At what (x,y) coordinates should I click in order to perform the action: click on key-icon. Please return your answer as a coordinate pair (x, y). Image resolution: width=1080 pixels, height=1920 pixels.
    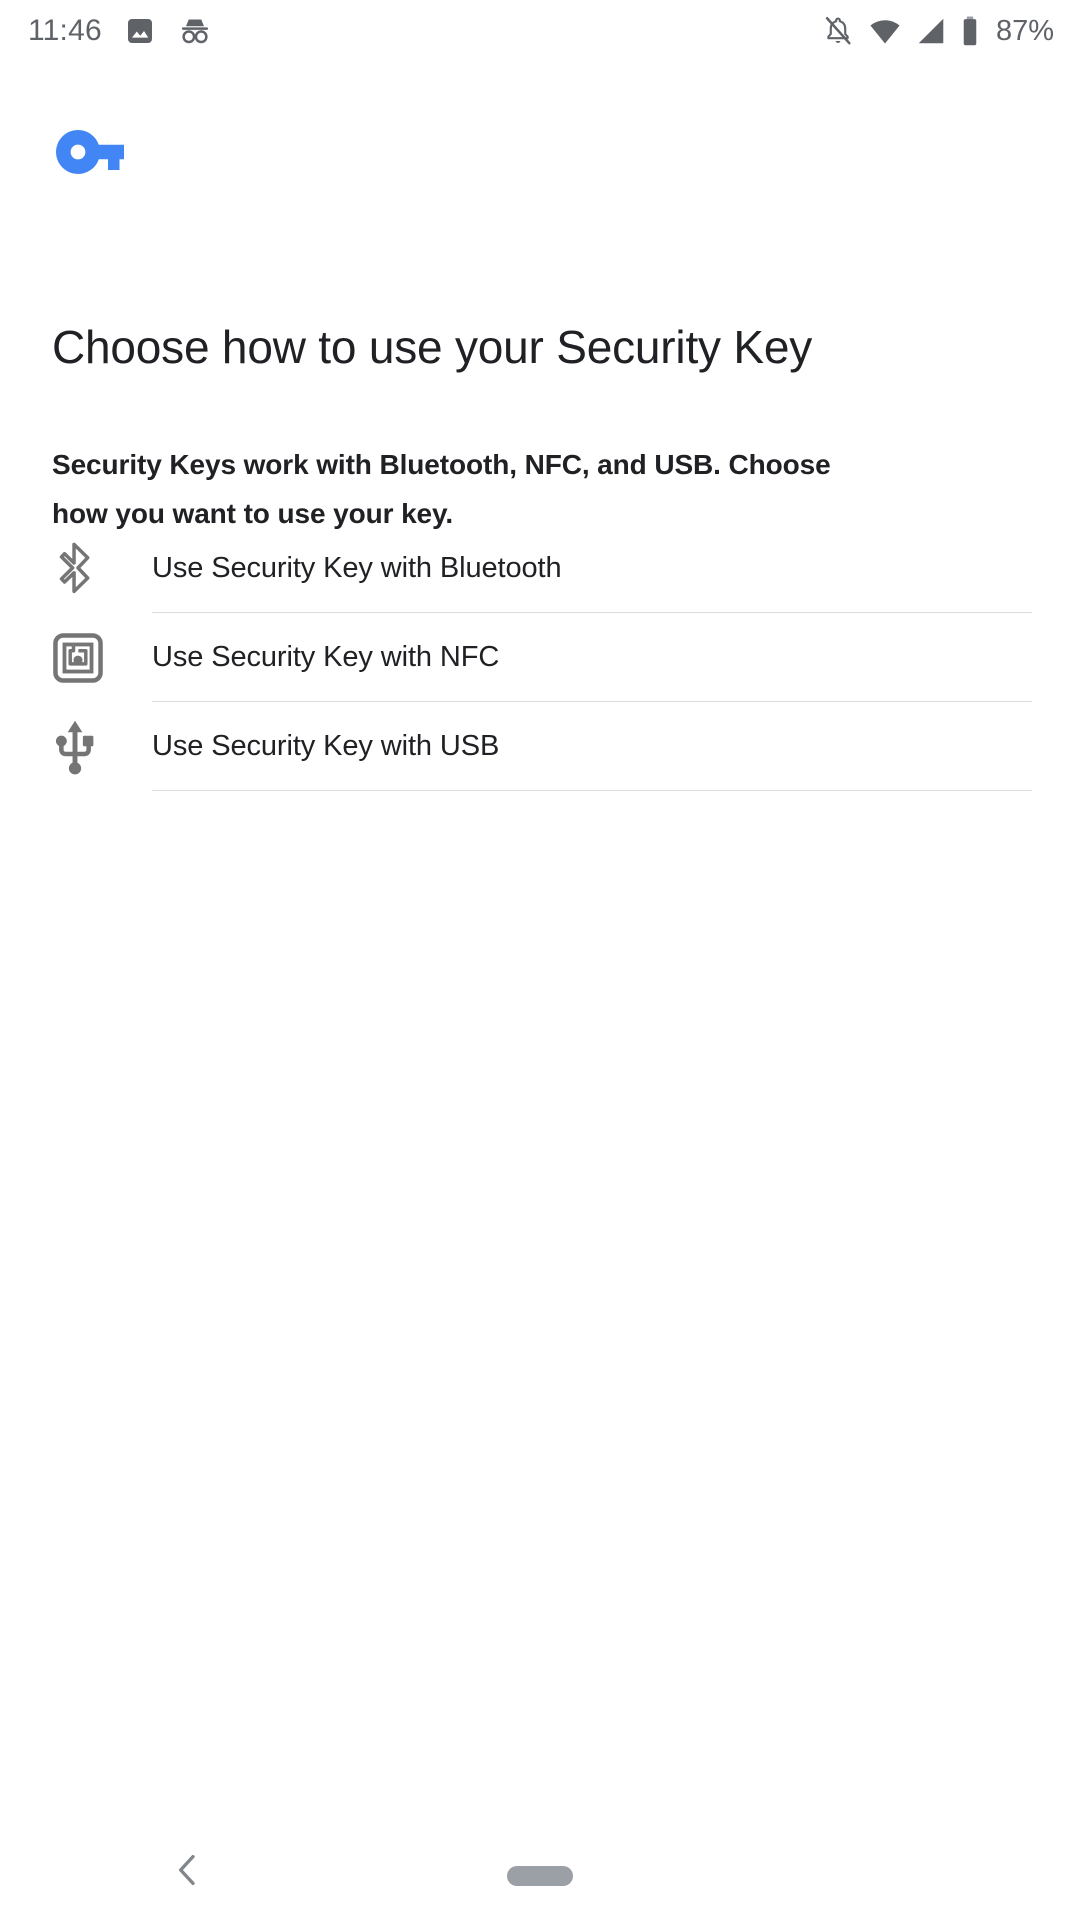
    Looking at the image, I should click on (89, 154).